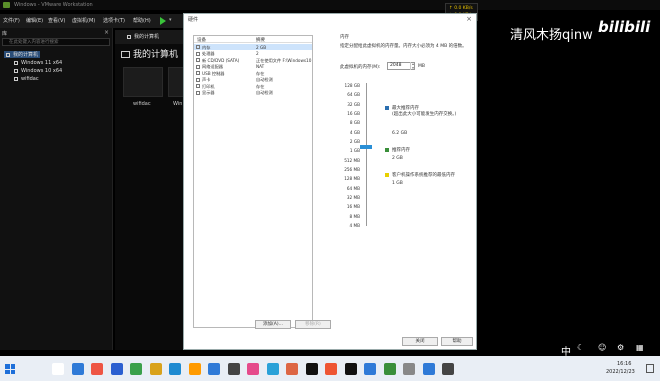 The width and height of the screenshot is (660, 381). I want to click on min-recommended-label: 客户机操作系统推荐的最低内存, so click(423, 175).